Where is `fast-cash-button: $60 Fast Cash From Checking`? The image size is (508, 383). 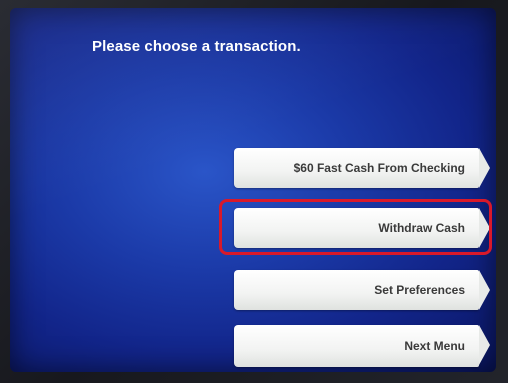
fast-cash-button: $60 Fast Cash From Checking is located at coordinates (363, 168).